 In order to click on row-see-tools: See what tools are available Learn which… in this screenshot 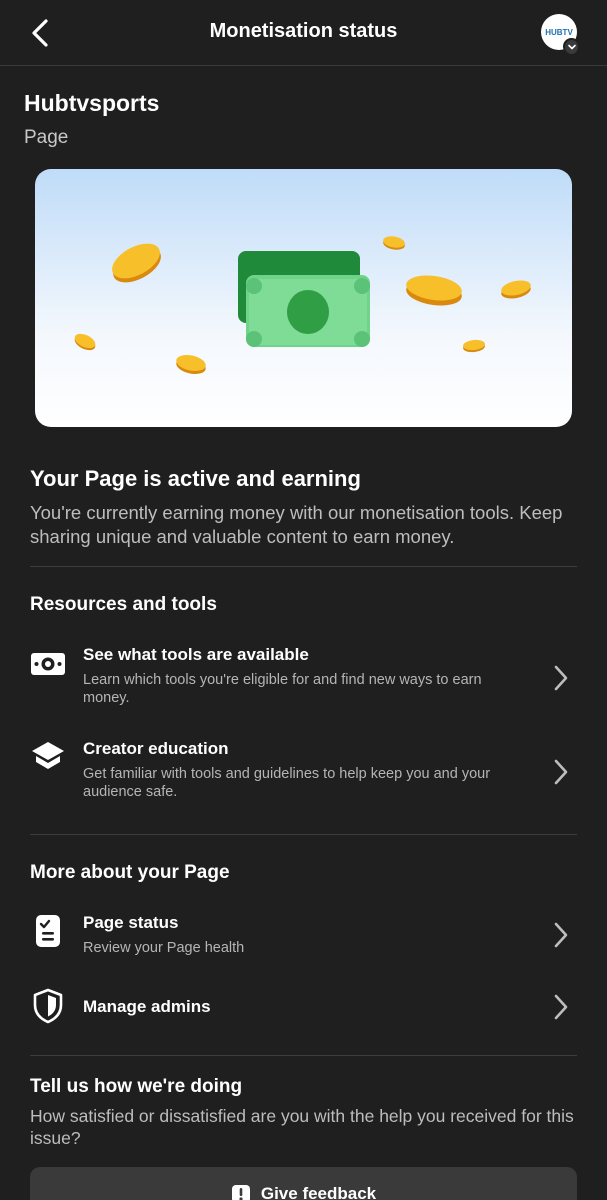, I will do `click(303, 680)`.